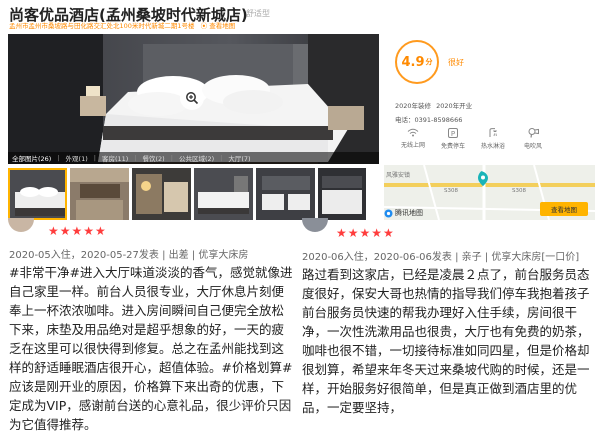 Image resolution: width=600 pixels, height=434 pixels. What do you see at coordinates (533, 139) in the screenshot?
I see `amenity-hairdryer: 电吹风` at bounding box center [533, 139].